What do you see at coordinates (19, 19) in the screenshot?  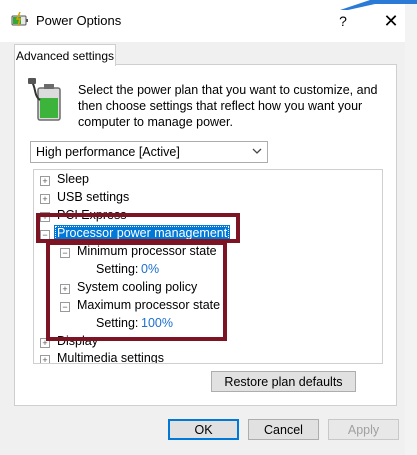 I see `power-options-icon` at bounding box center [19, 19].